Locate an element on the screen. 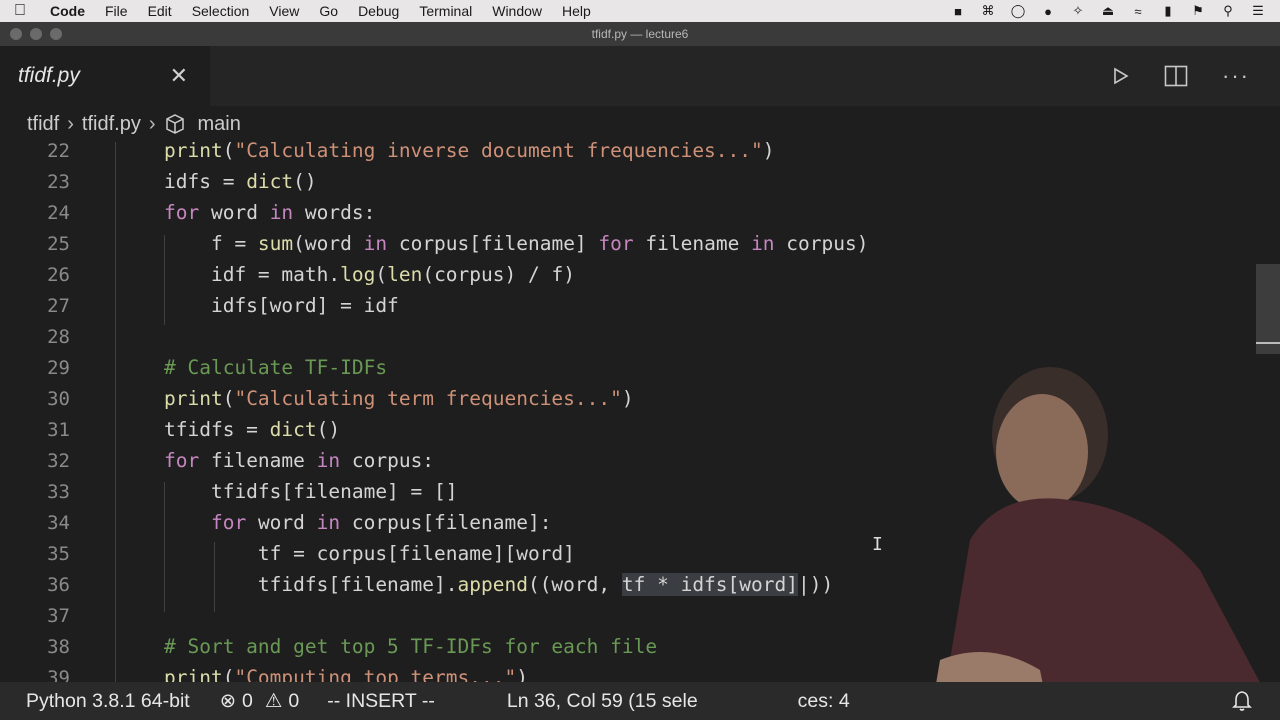 The image size is (1280, 720). flag-icon: ⚑ is located at coordinates (1198, 10).